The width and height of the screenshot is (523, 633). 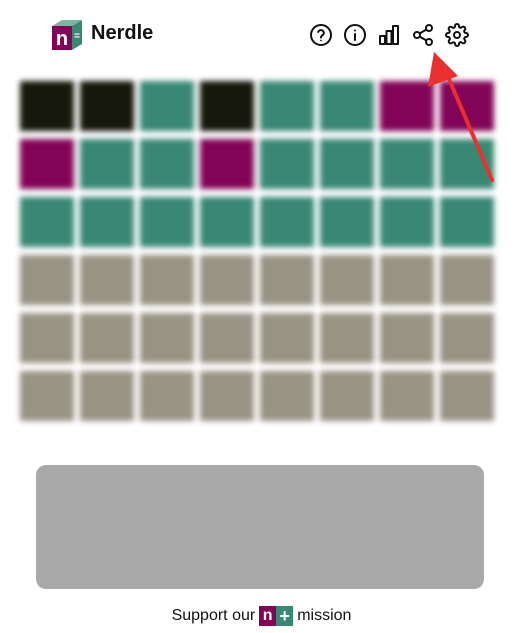 I want to click on share-button, so click(x=423, y=35).